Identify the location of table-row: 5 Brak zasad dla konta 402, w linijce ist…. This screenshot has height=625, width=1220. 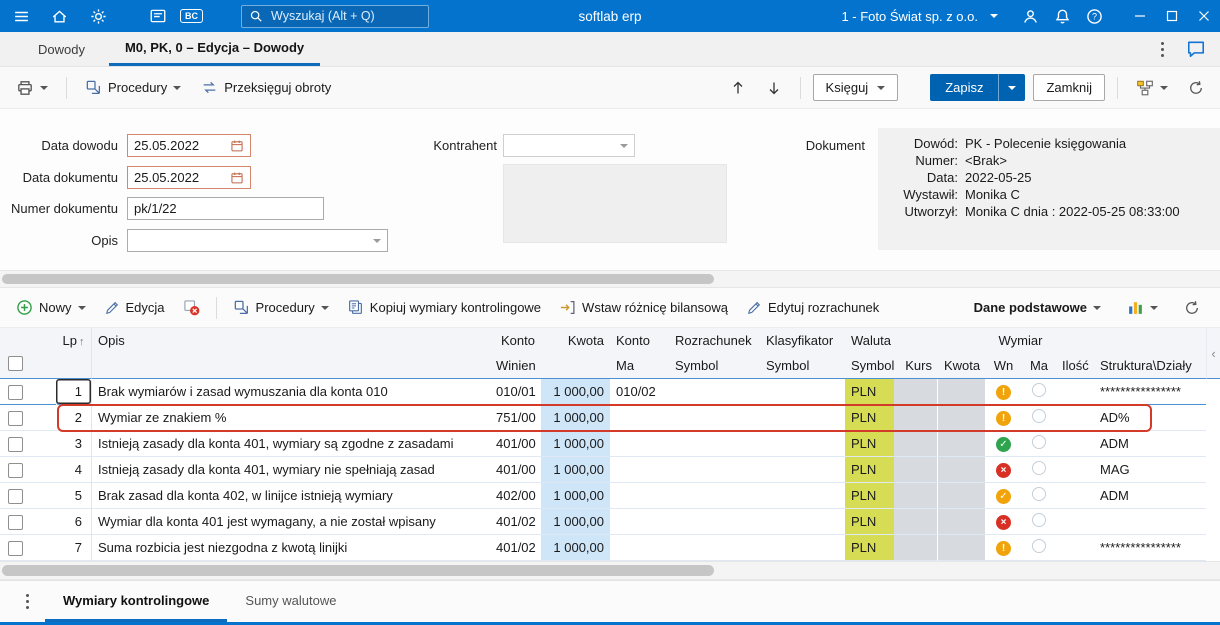
(603, 496).